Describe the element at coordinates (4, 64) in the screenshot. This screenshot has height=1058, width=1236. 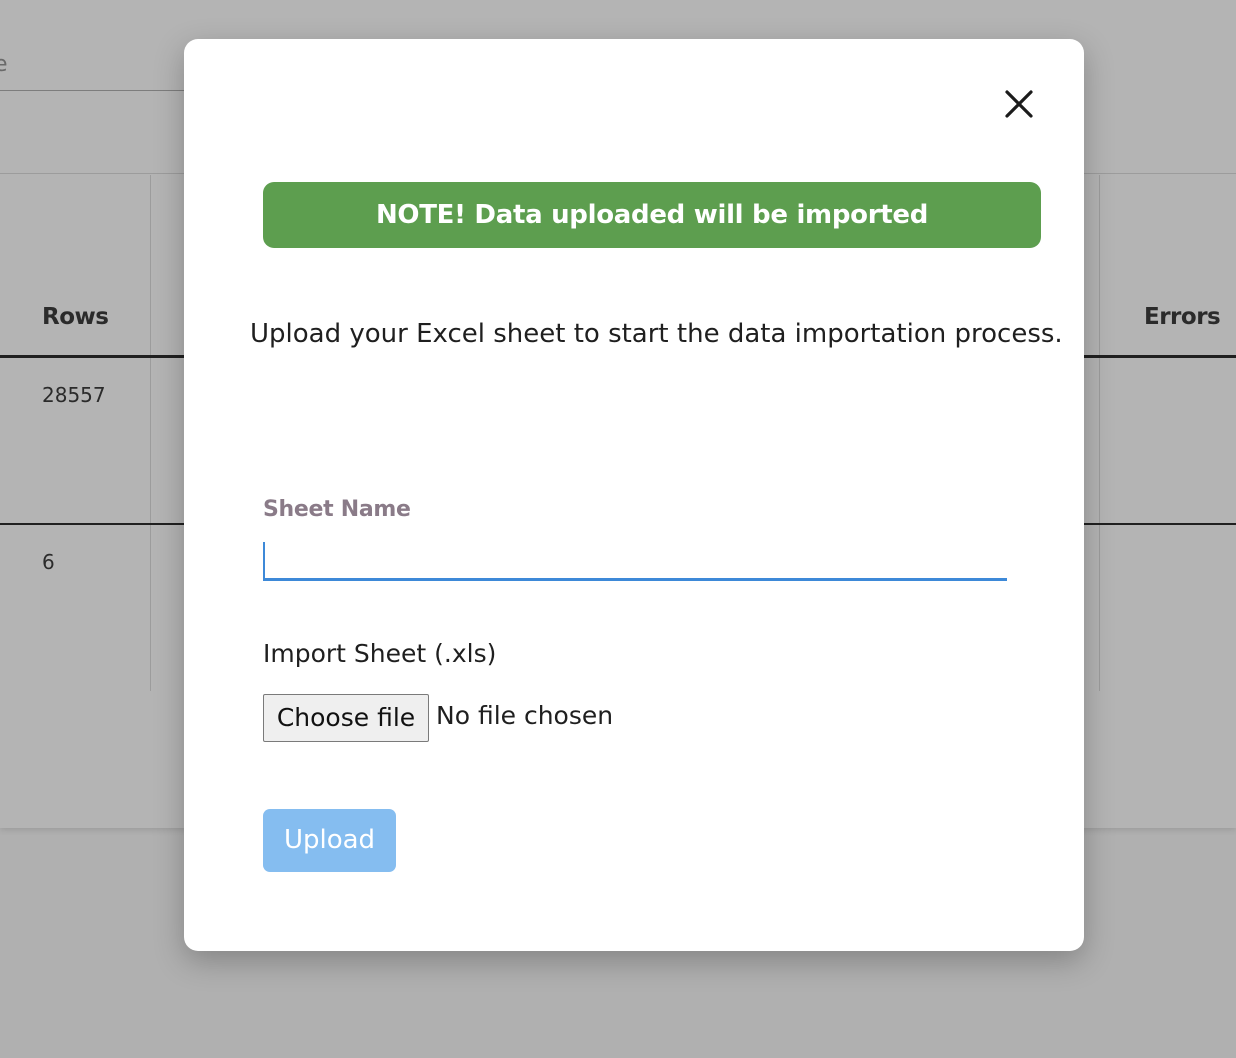
I see `background-search-text: e` at that location.